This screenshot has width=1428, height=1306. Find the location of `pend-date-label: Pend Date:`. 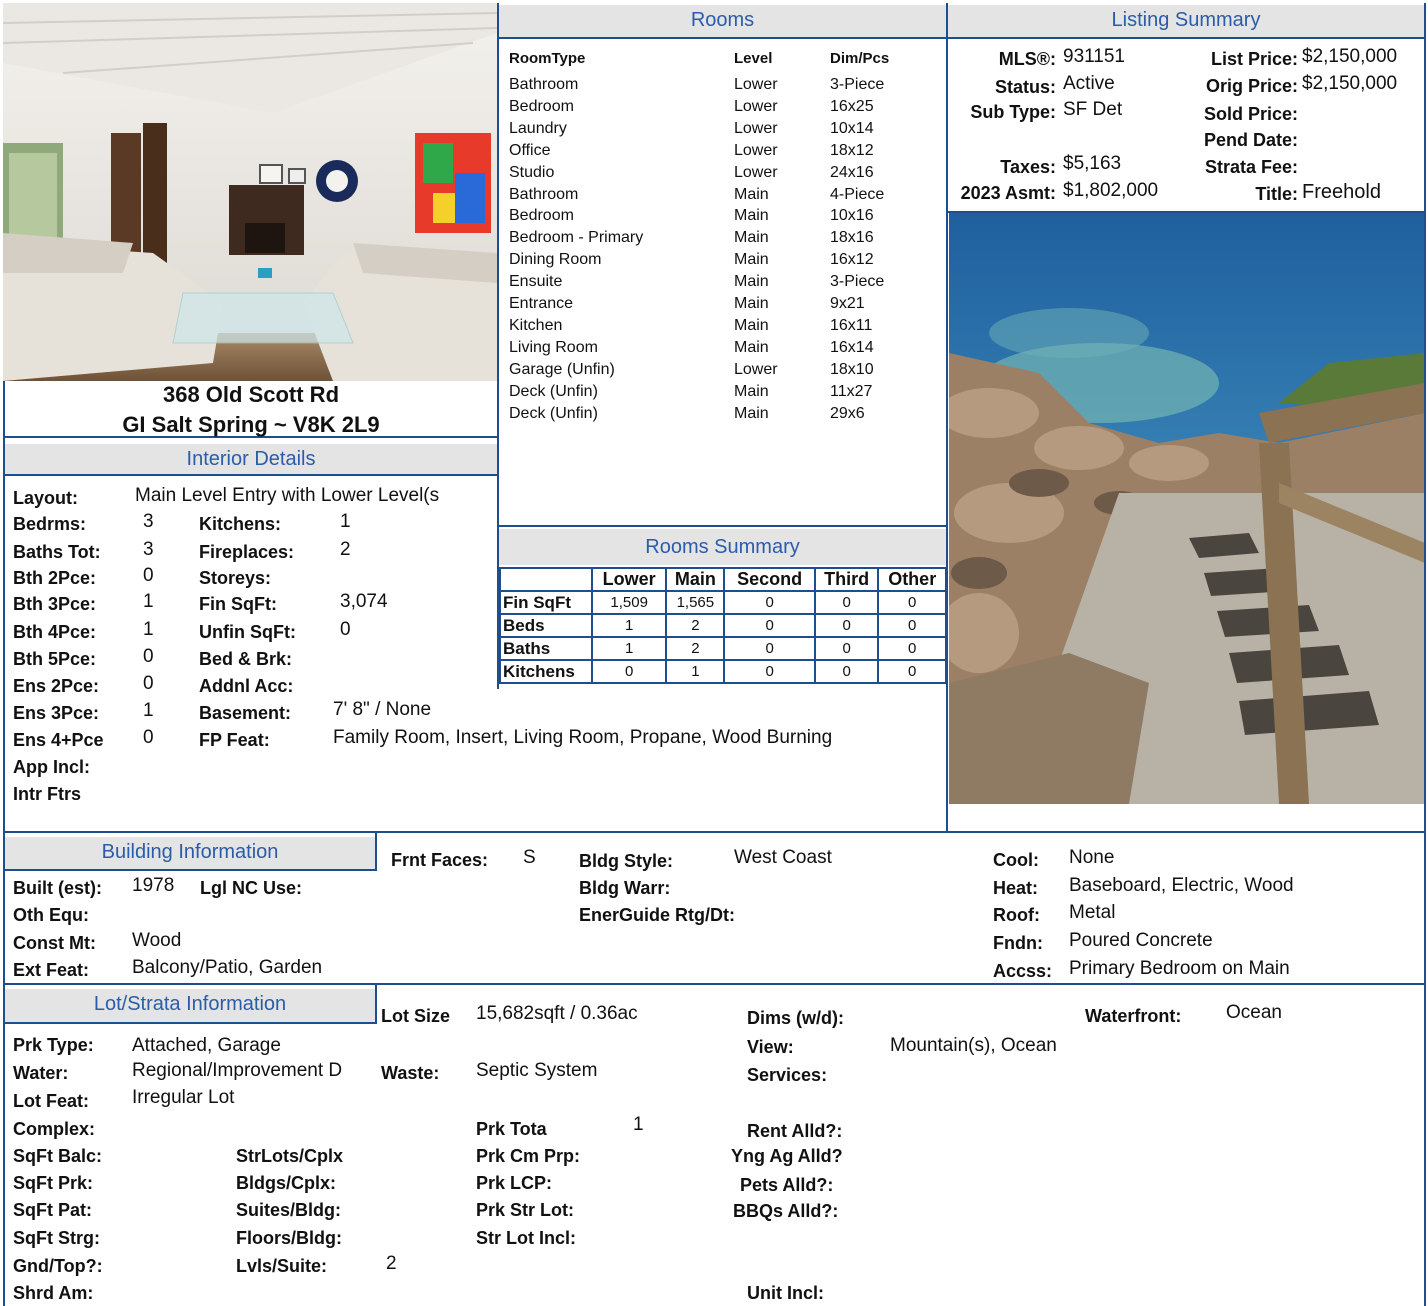

pend-date-label: Pend Date: is located at coordinates (1250, 140).